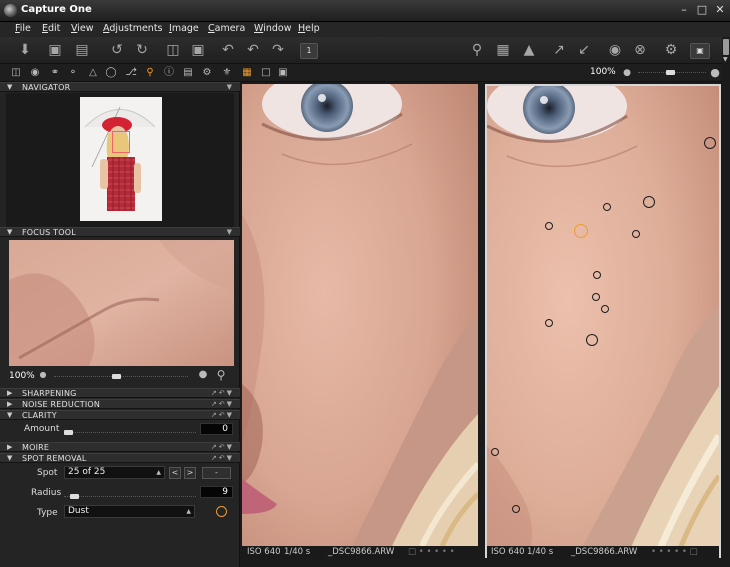 Image resolution: width=730 pixels, height=567 pixels. Describe the element at coordinates (133, 28) in the screenshot. I see `menu-adjustments: Adjustments` at that location.